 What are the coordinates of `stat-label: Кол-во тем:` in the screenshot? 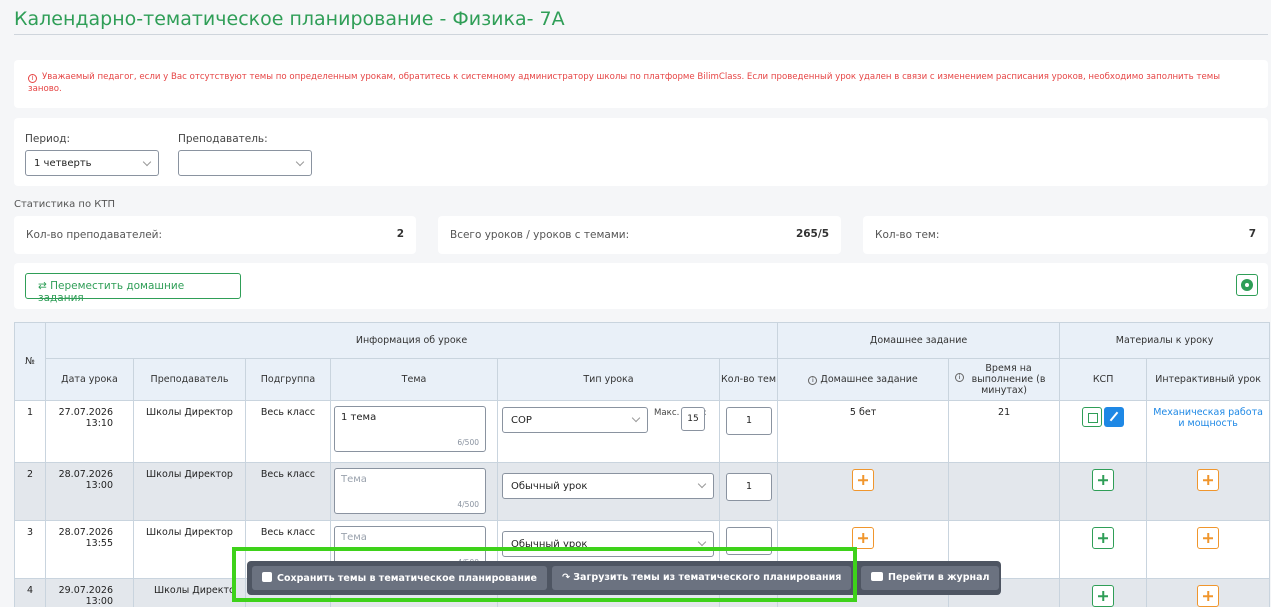 It's located at (907, 235).